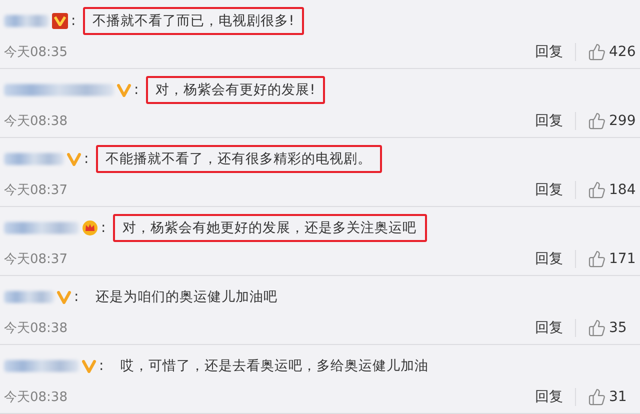 The height and width of the screenshot is (414, 640). What do you see at coordinates (618, 328) in the screenshot?
I see `like-count: 35` at bounding box center [618, 328].